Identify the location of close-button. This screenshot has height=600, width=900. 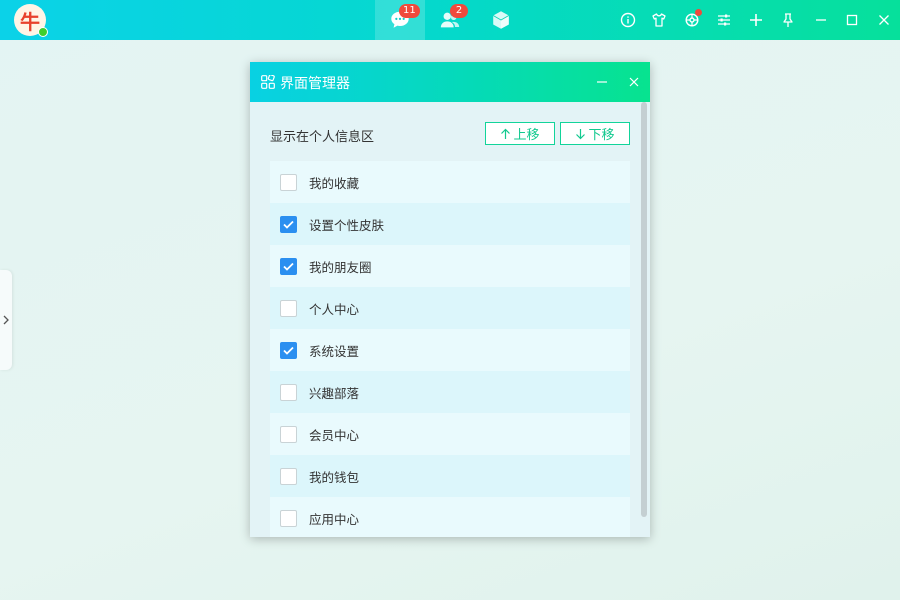
(884, 20).